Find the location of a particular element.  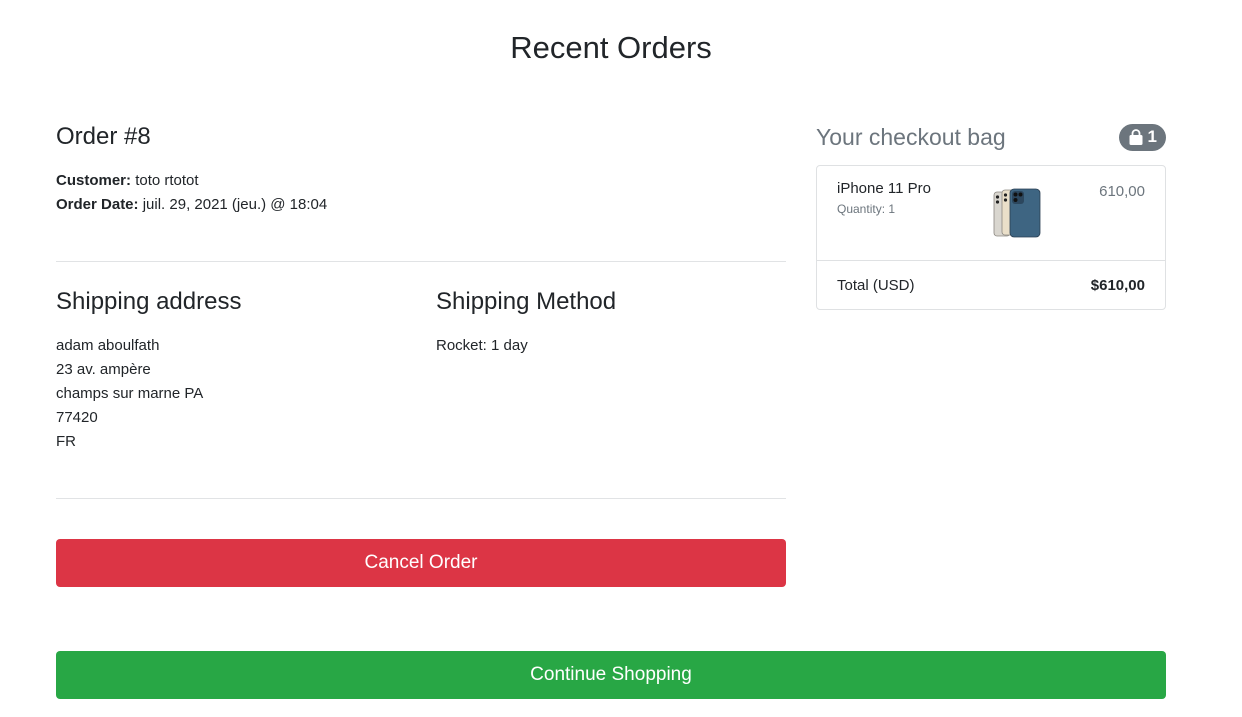

address-line: 23 av. ampère is located at coordinates (103, 369).